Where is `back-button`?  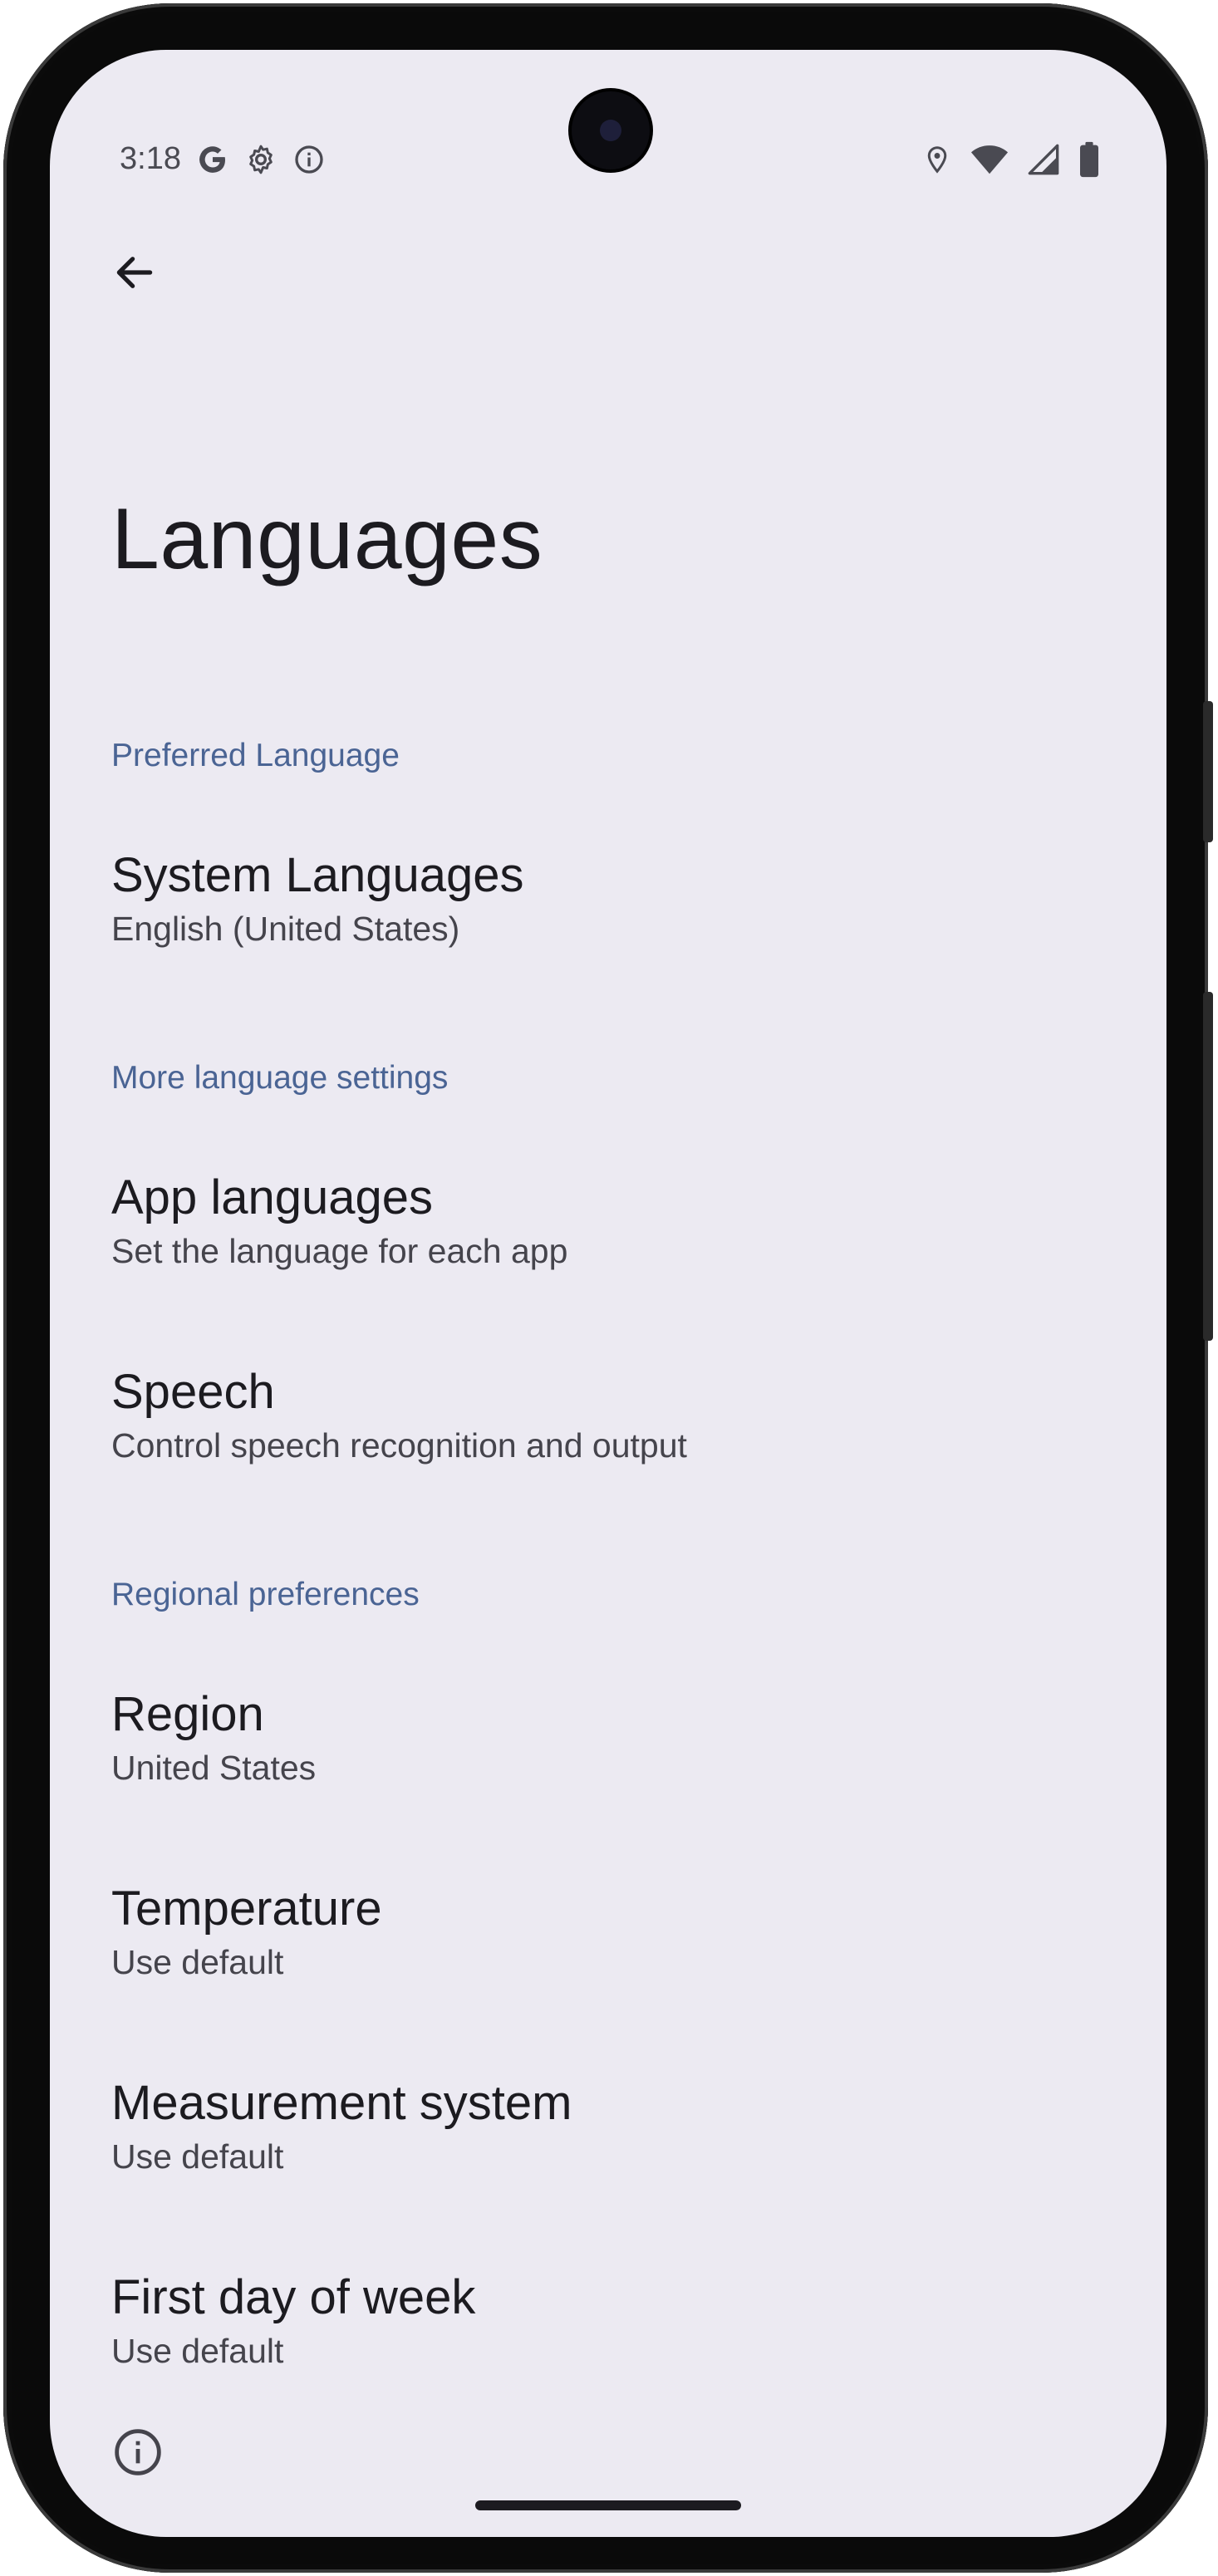
back-button is located at coordinates (134, 272).